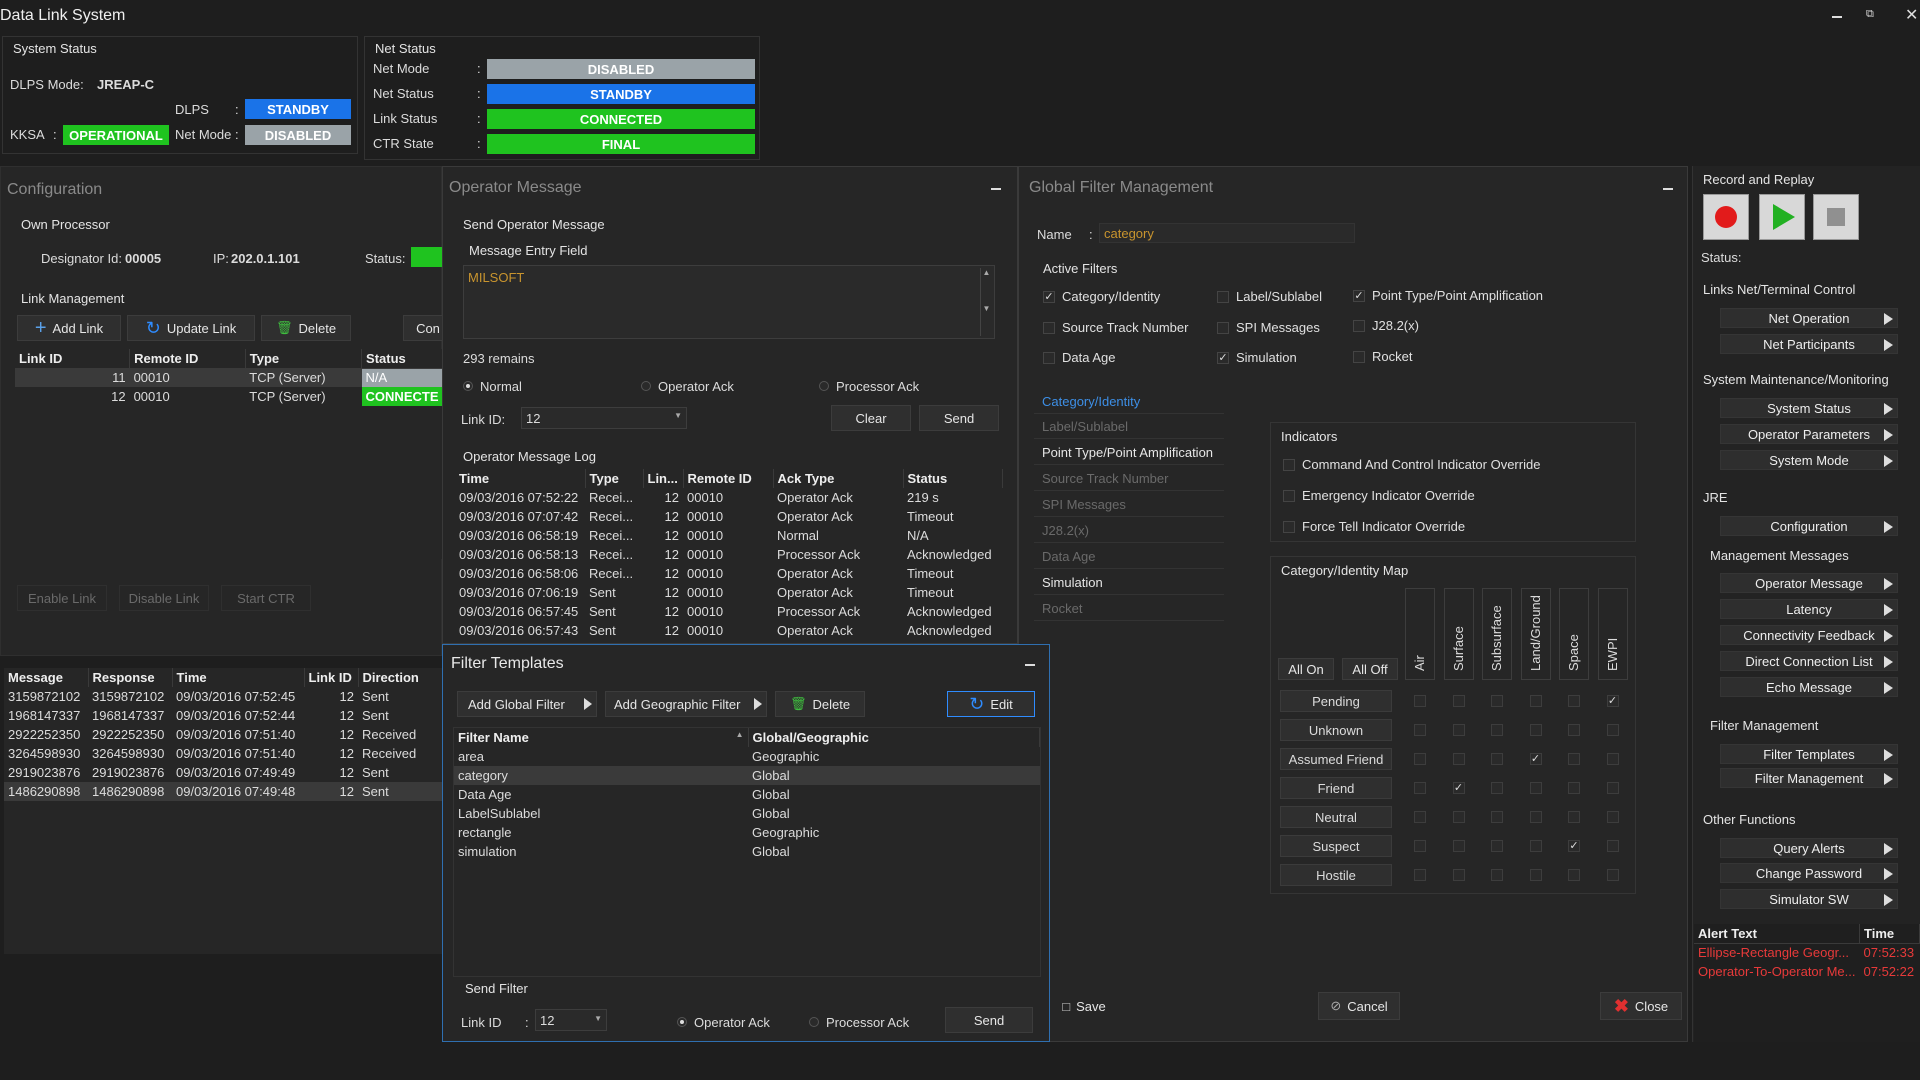 The height and width of the screenshot is (1080, 1920). Describe the element at coordinates (1129, 453) in the screenshot. I see `category-list-item: Point Type/Point Amplification` at that location.